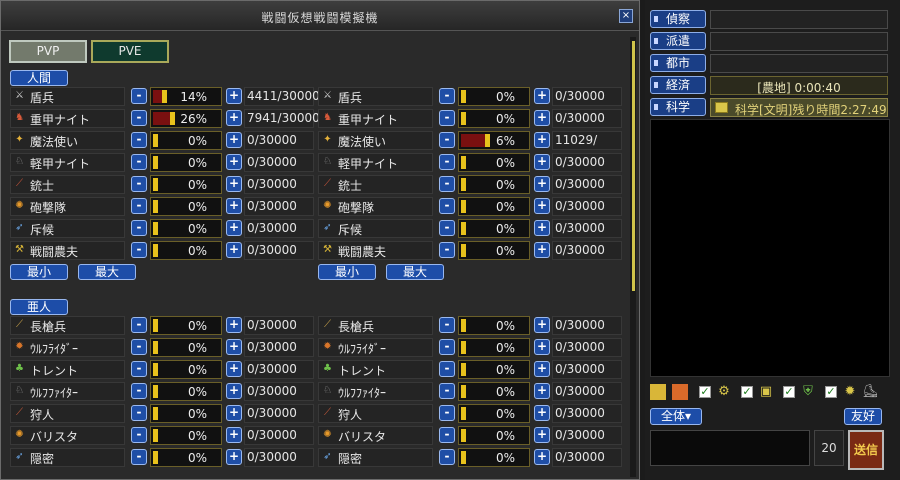 The image size is (900, 480). What do you see at coordinates (705, 392) in the screenshot?
I see `filter-checkbox-1: ✓` at bounding box center [705, 392].